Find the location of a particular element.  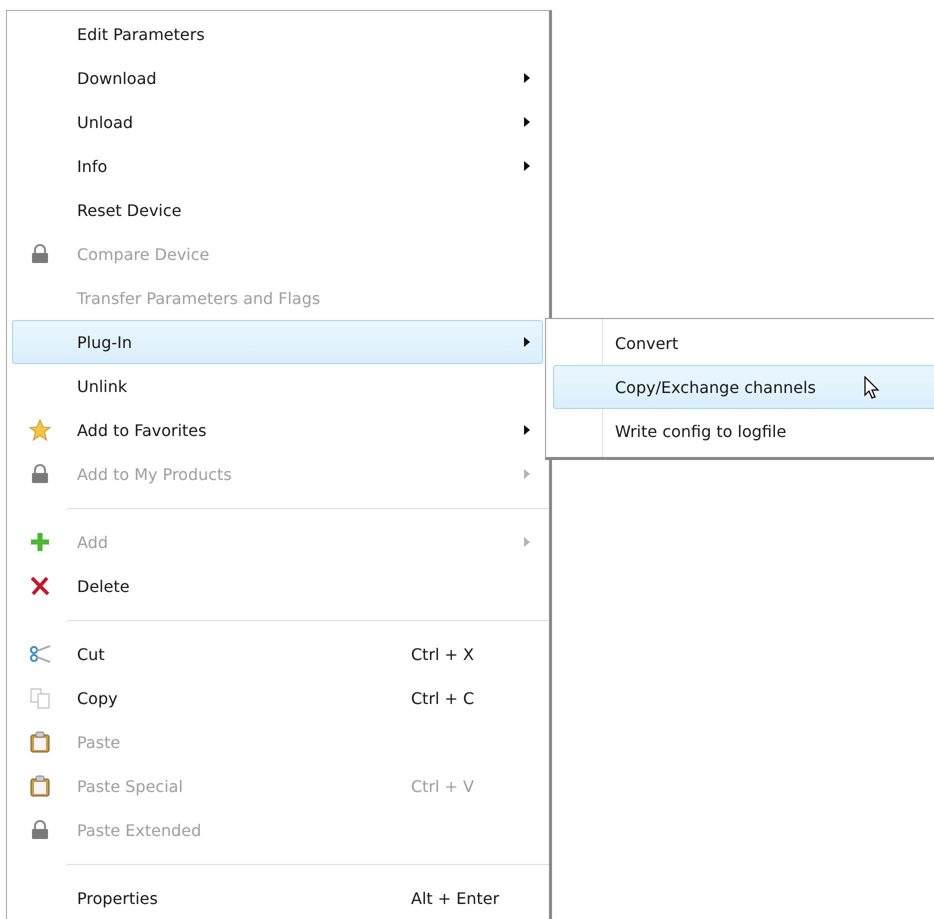

menu-item: Write config to logfile is located at coordinates (743, 431).